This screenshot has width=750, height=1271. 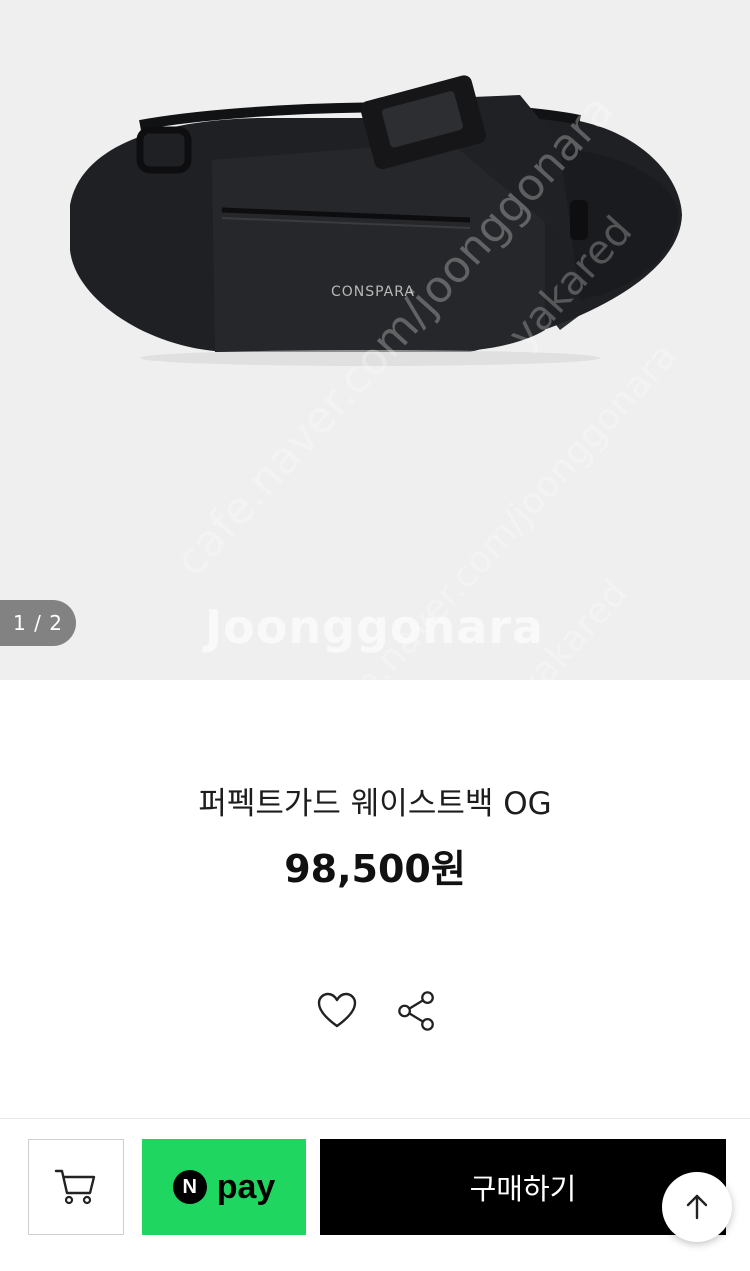 What do you see at coordinates (375, 869) in the screenshot?
I see `product-price: 98,500원` at bounding box center [375, 869].